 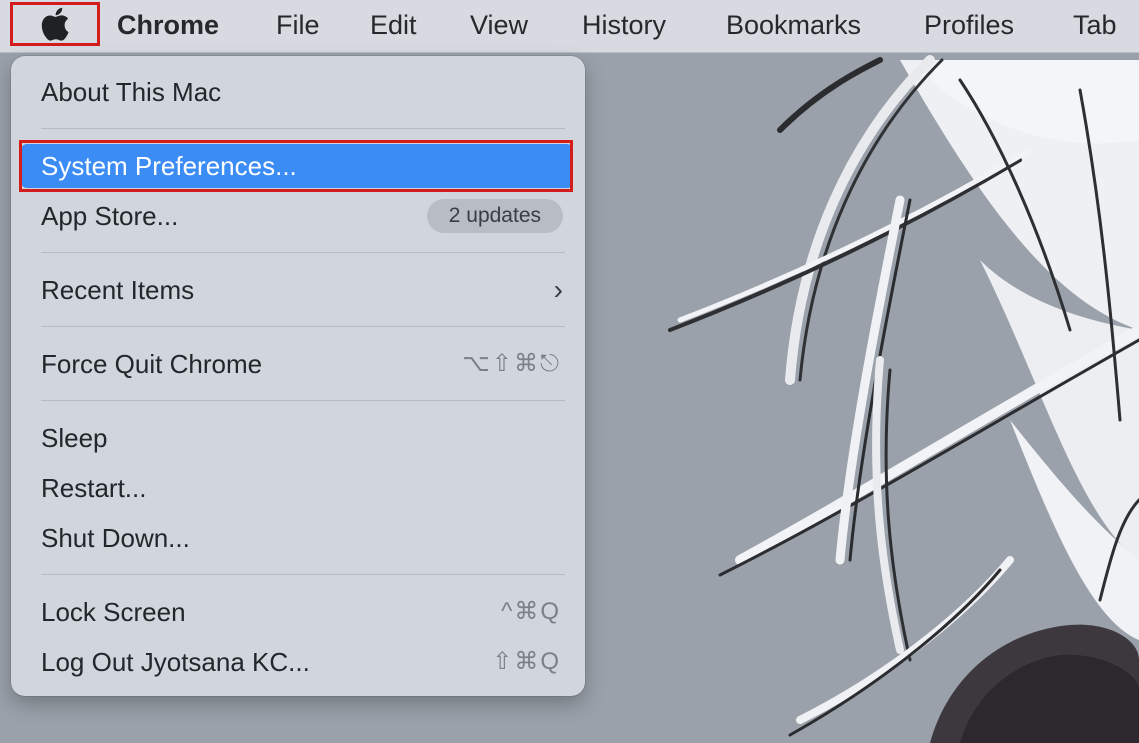 What do you see at coordinates (499, 26) in the screenshot?
I see `menu-view: View` at bounding box center [499, 26].